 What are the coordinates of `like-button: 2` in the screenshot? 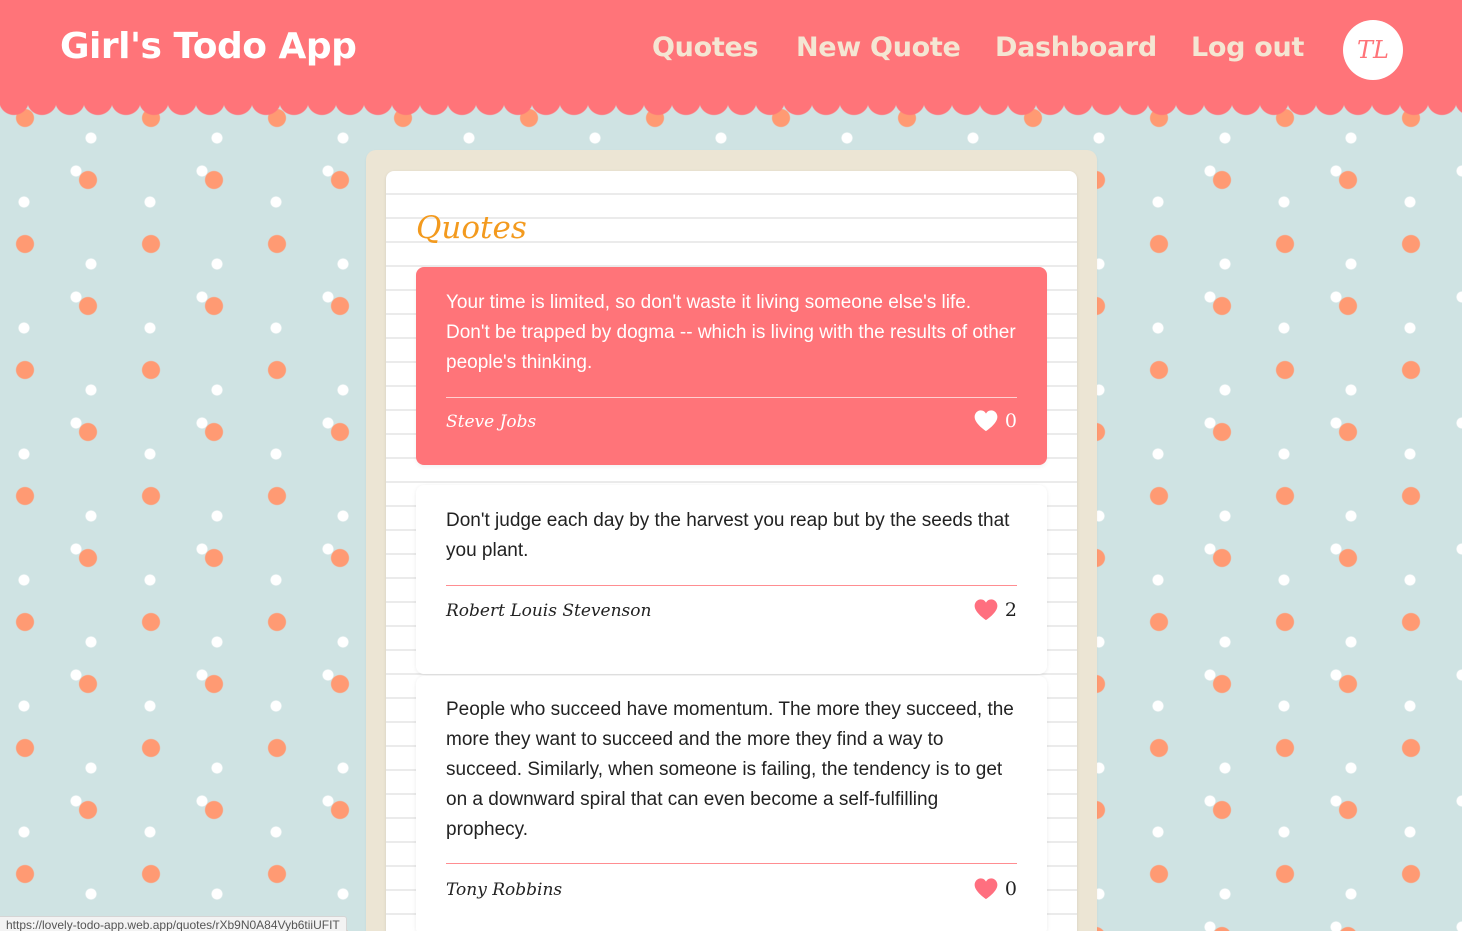 It's located at (995, 609).